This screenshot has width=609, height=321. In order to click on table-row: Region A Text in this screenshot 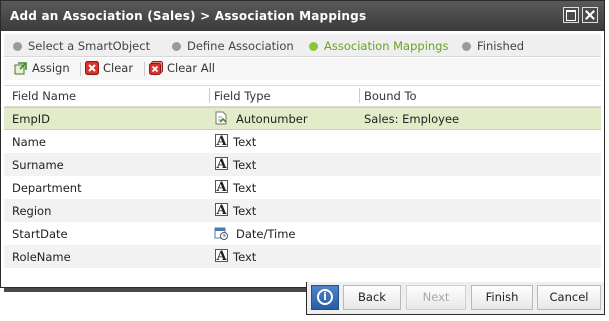, I will do `click(302, 210)`.